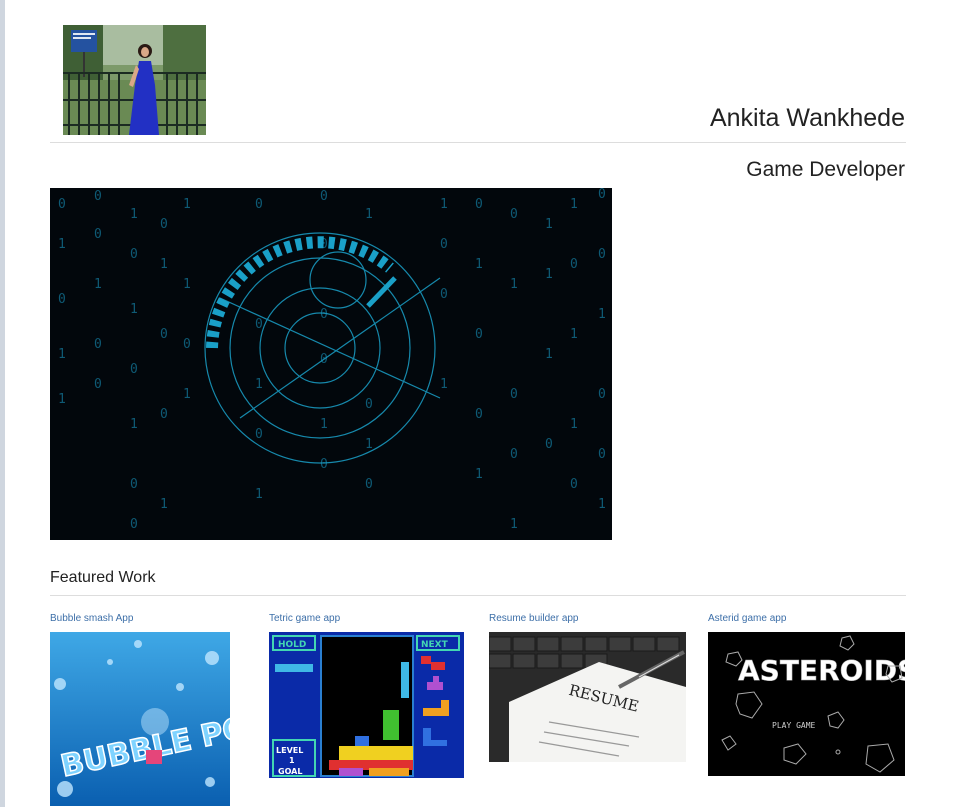  I want to click on work-item-label: Bubble smash App, so click(140, 618).